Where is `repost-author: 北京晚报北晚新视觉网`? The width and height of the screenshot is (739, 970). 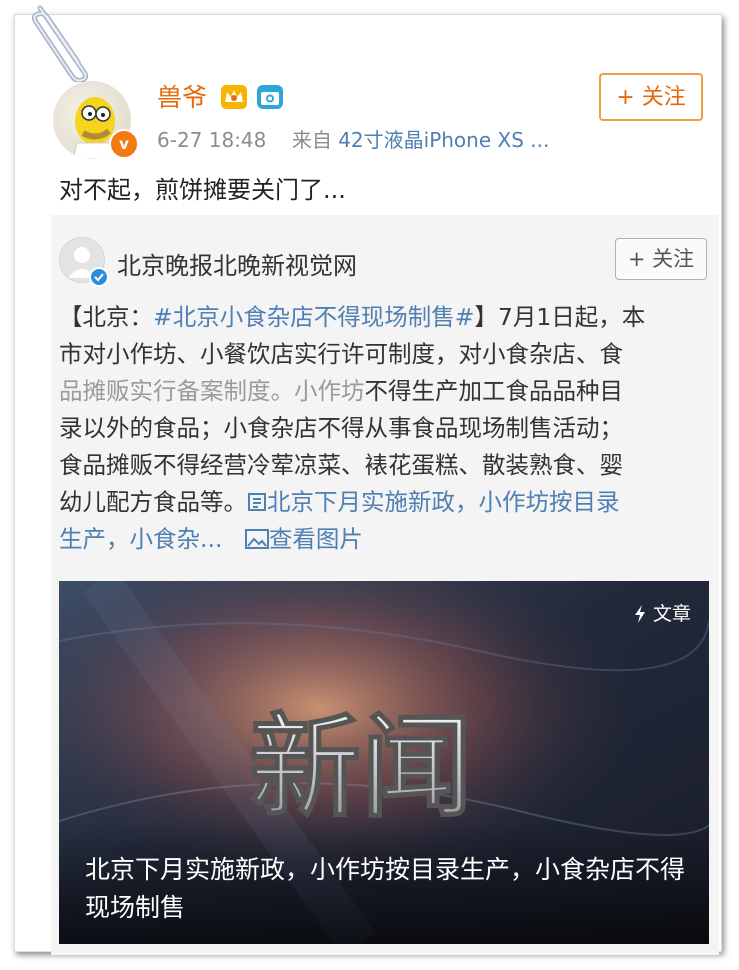 repost-author: 北京晚报北晚新视觉网 is located at coordinates (237, 263).